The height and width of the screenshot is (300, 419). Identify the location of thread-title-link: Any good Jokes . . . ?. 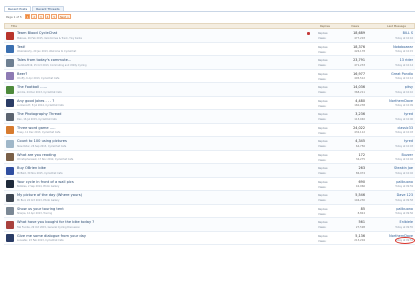
(35, 101).